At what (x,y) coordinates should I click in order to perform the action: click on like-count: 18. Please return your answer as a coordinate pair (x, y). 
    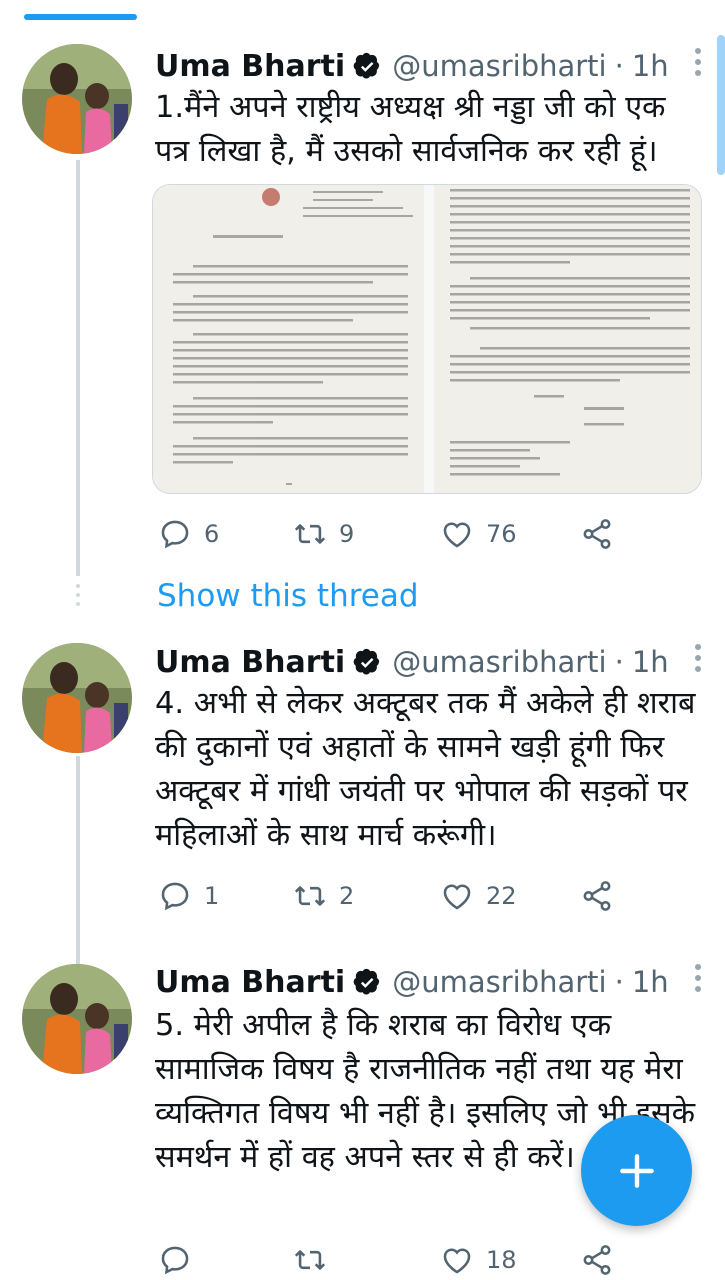
    Looking at the image, I should click on (501, 1260).